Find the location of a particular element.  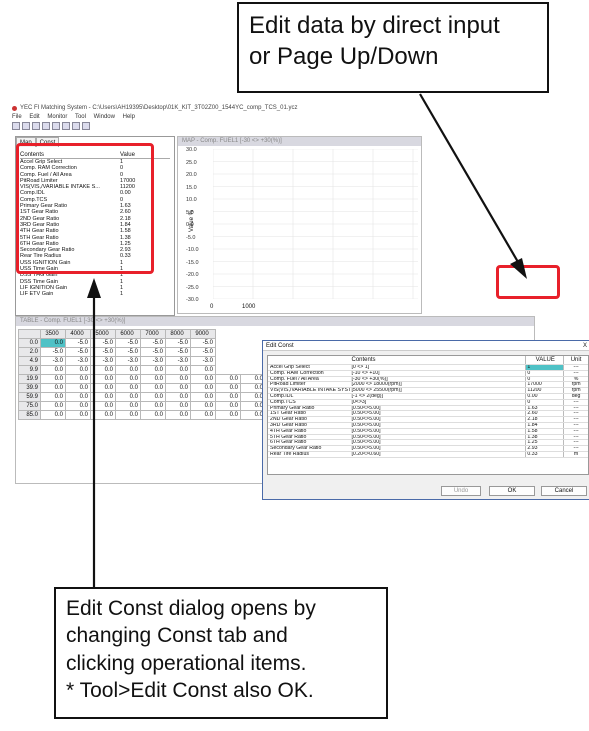

const-value-input: 11200 is located at coordinates (544, 390).